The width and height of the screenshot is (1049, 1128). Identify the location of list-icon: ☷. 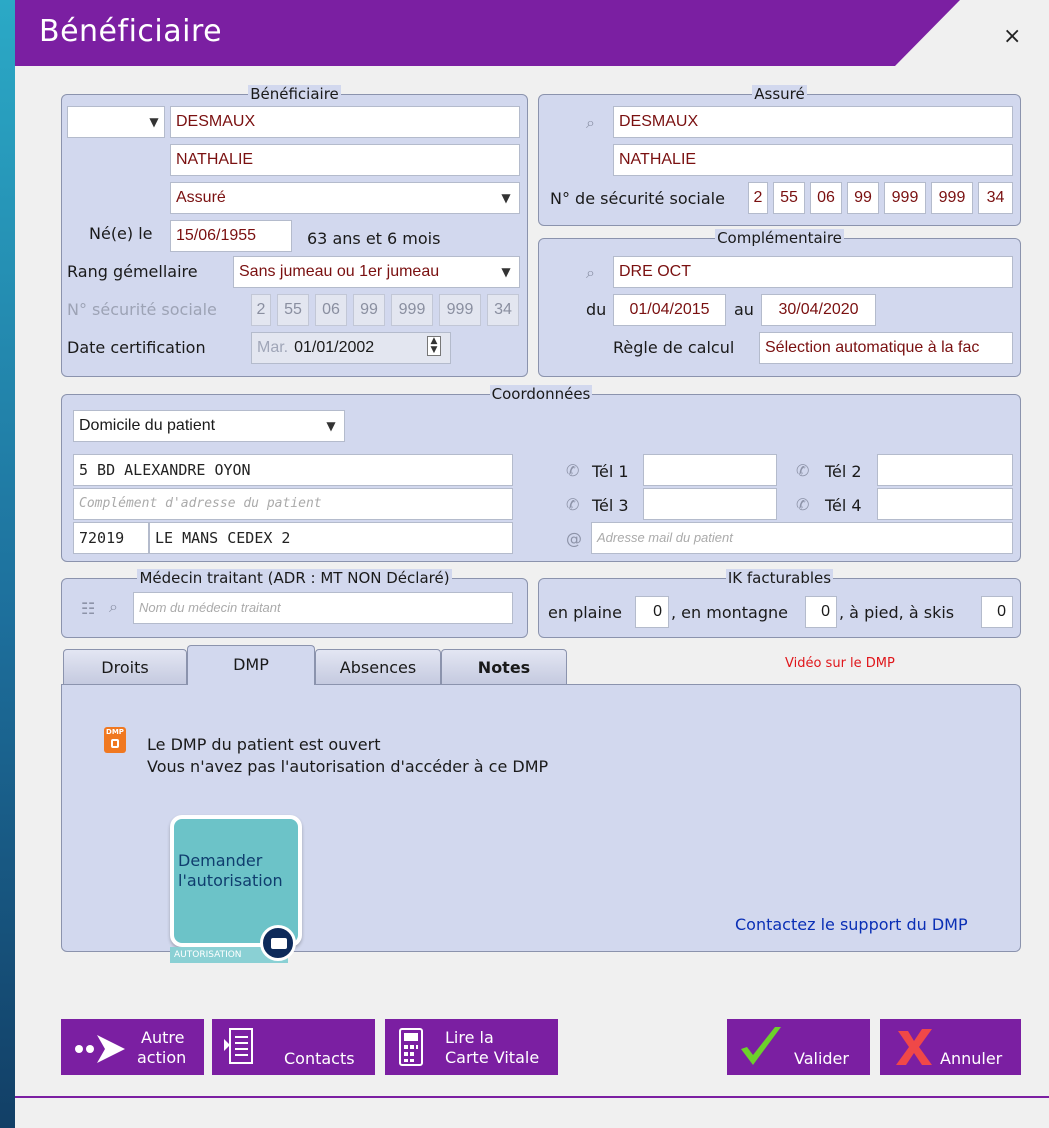
(88, 609).